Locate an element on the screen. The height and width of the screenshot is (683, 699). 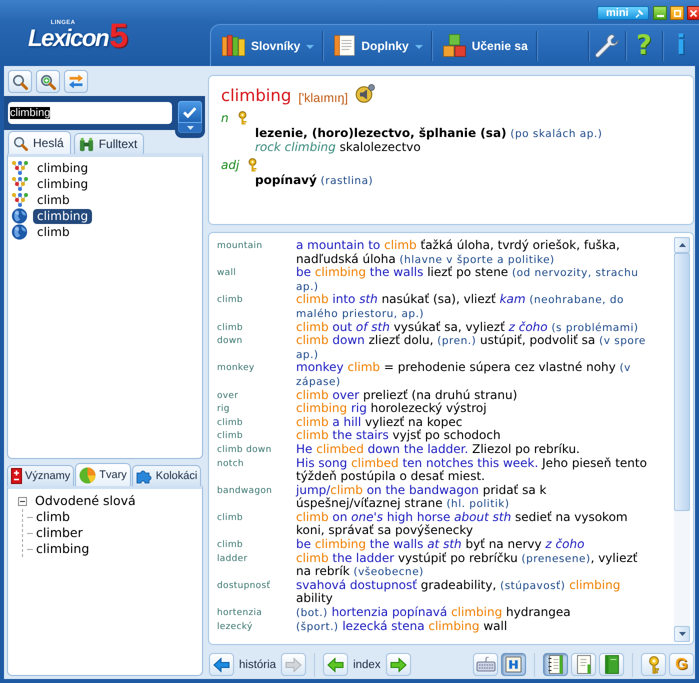
submit-button is located at coordinates (190, 112).